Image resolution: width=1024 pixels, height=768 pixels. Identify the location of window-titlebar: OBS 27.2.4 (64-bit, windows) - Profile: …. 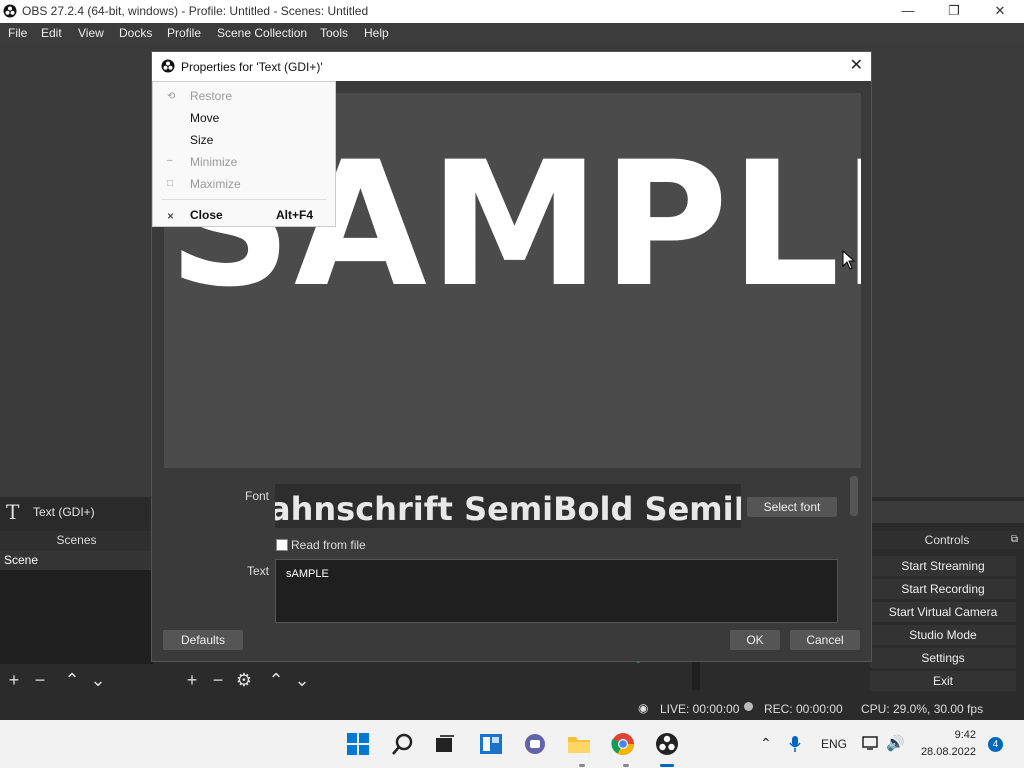
(512, 11).